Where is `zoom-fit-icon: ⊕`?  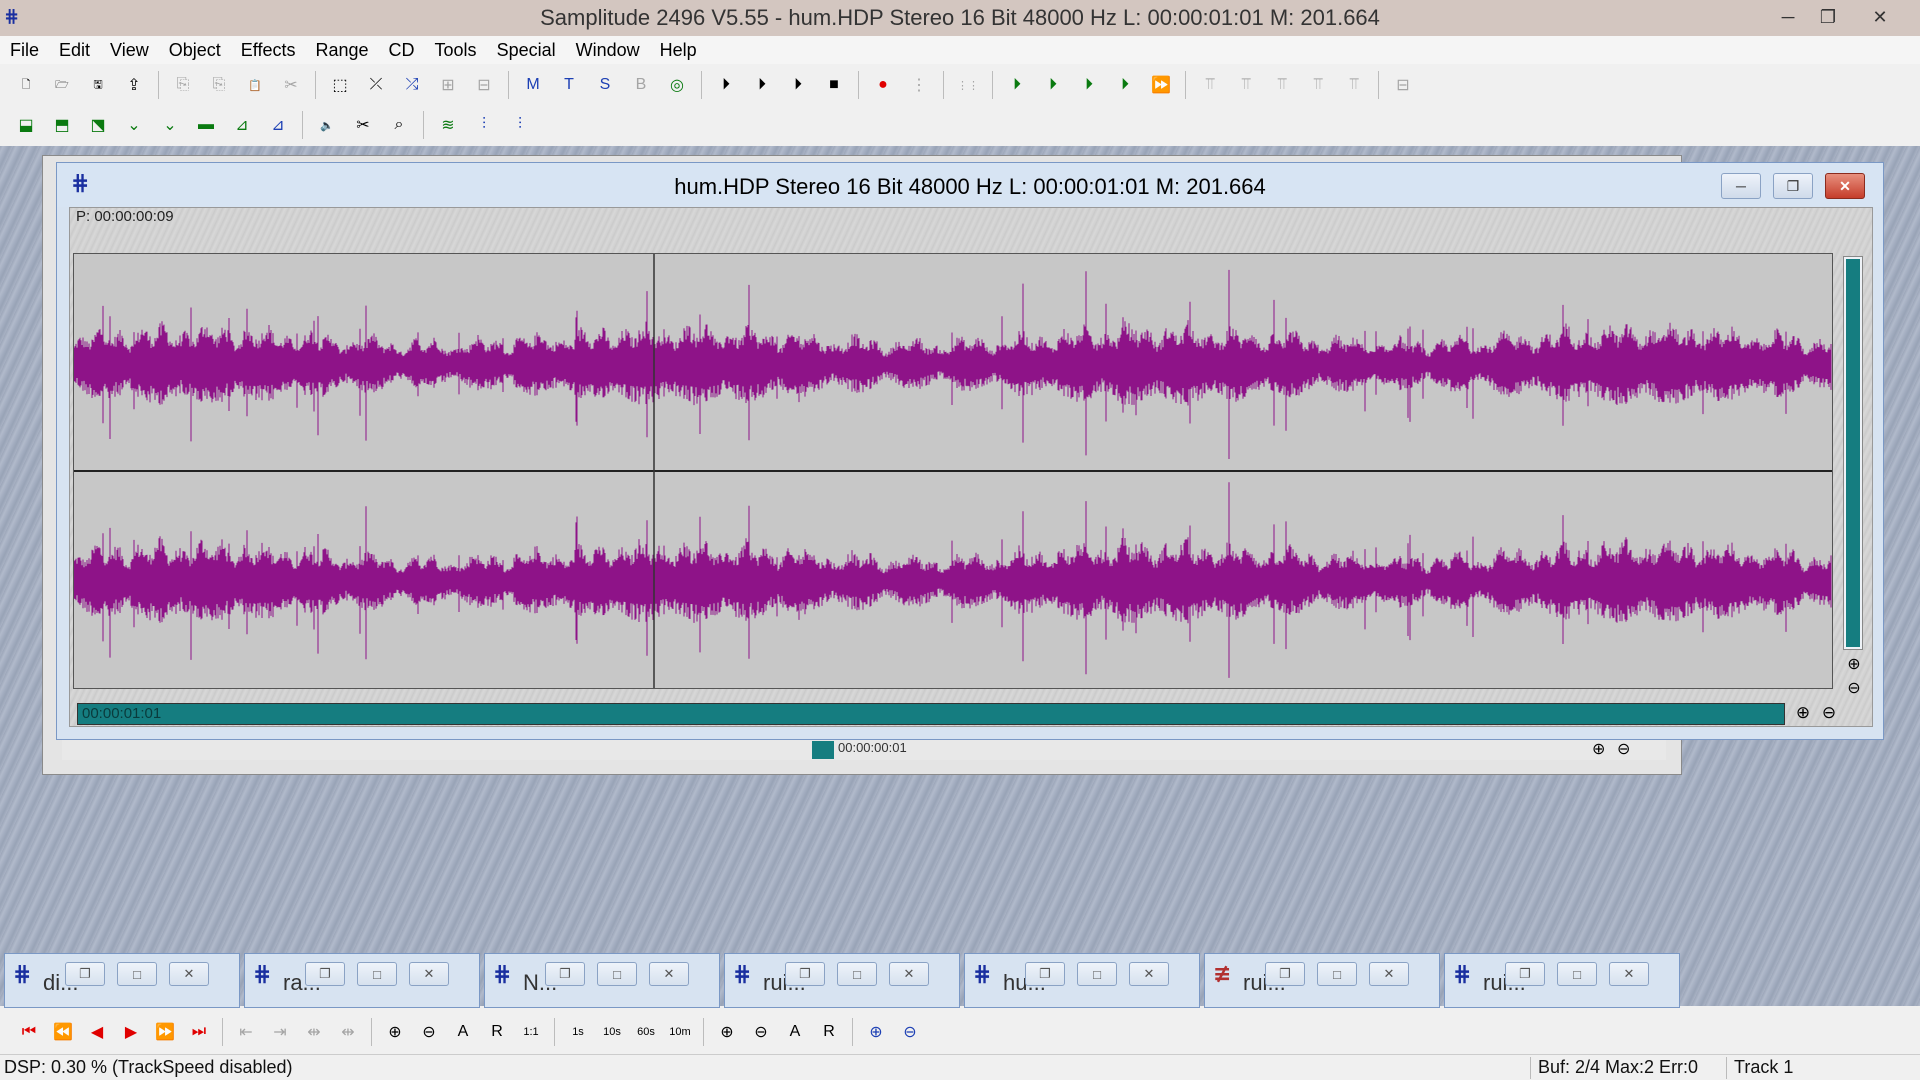 zoom-fit-icon: ⊕ is located at coordinates (876, 1032).